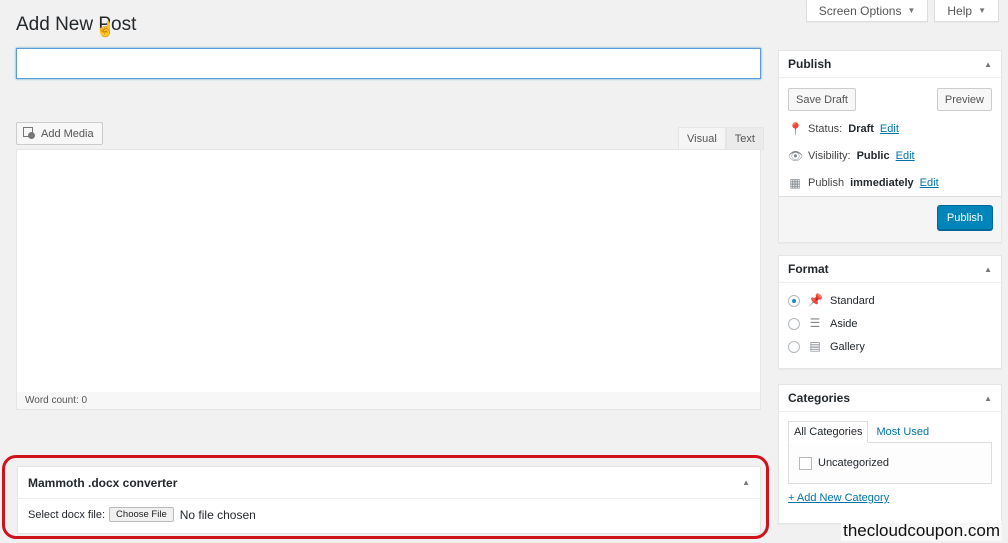 This screenshot has width=1008, height=543. What do you see at coordinates (890, 64) in the screenshot?
I see `publish-header: Publish ▲` at bounding box center [890, 64].